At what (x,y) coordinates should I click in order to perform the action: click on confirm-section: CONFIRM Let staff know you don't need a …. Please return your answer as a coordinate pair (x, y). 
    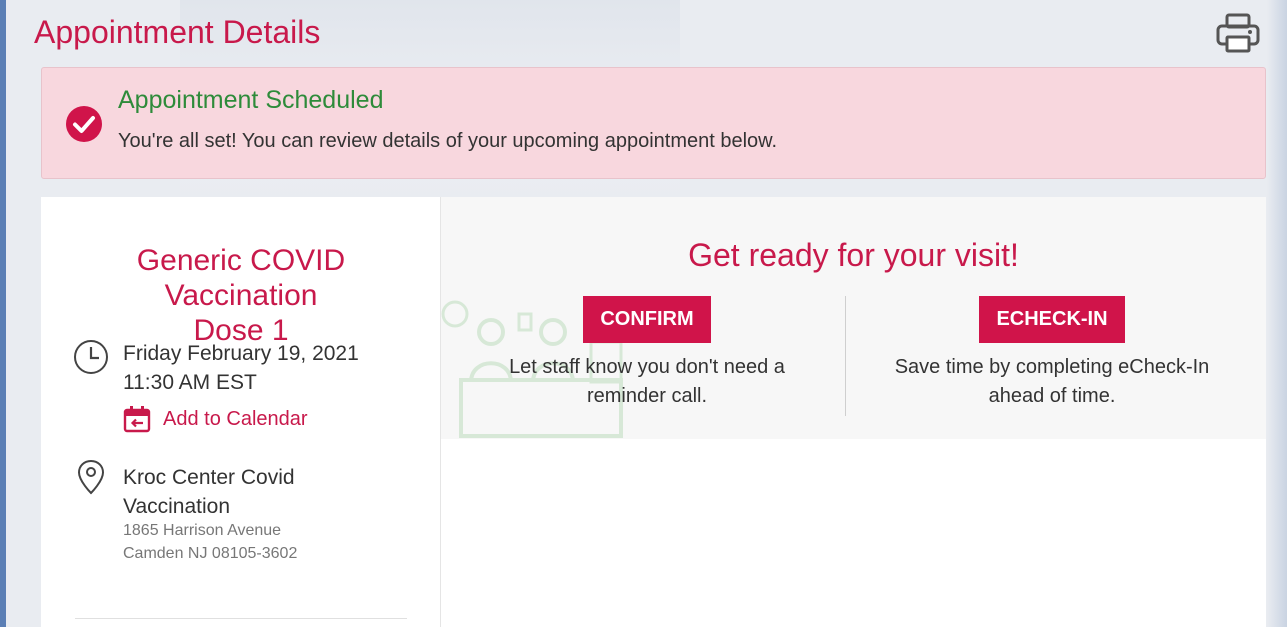
    Looking at the image, I should click on (647, 353).